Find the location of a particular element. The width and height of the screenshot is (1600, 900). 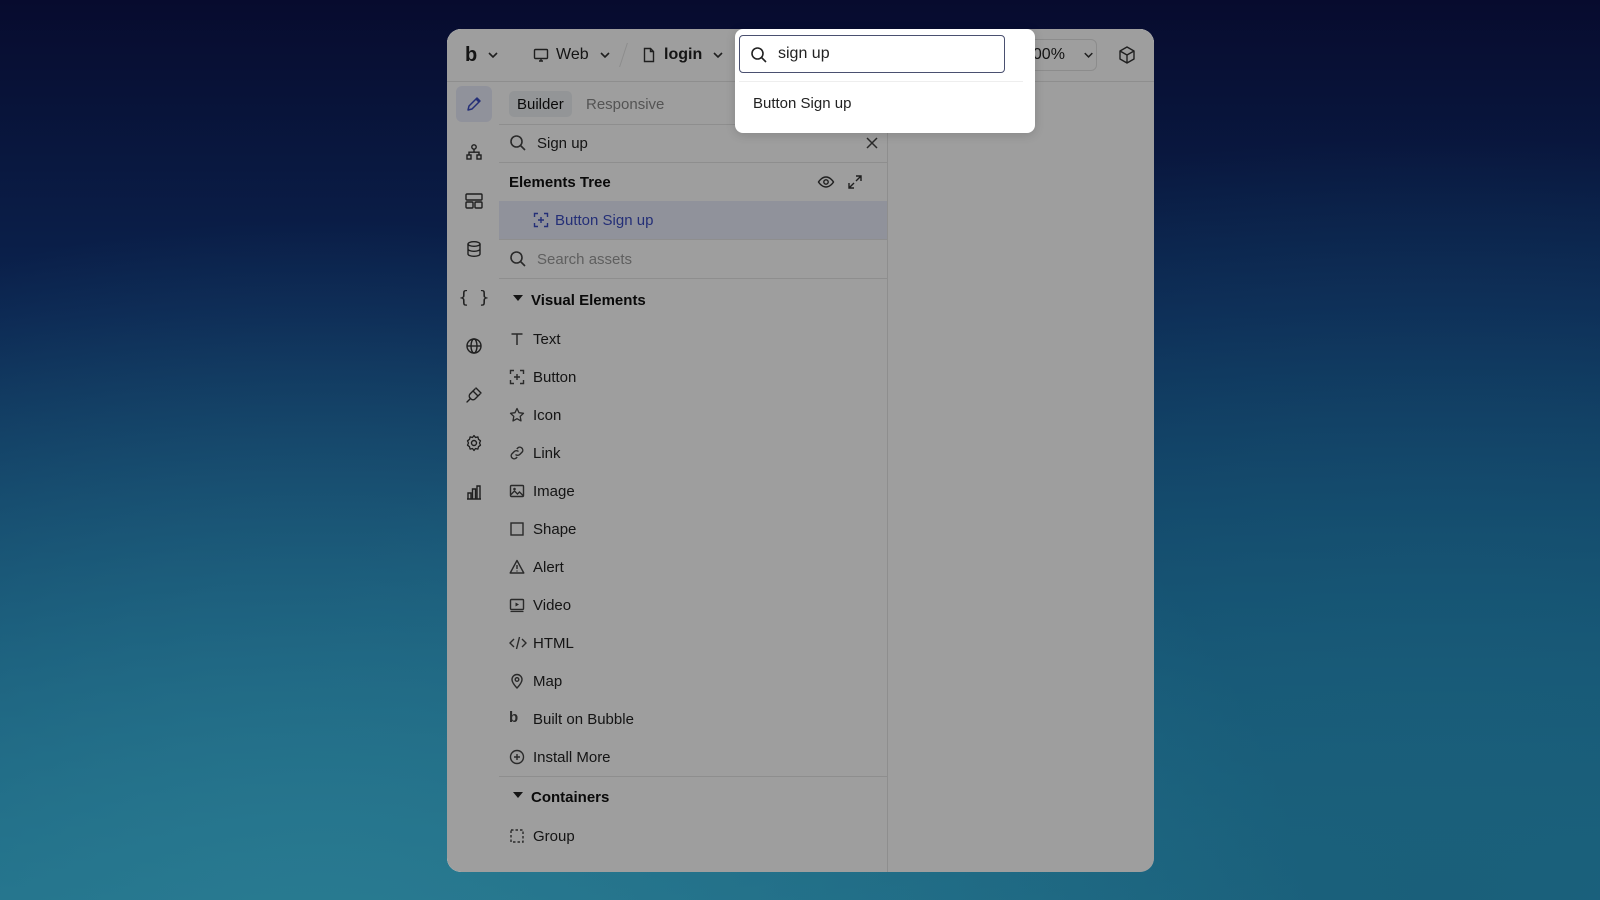

element-search-popup-input is located at coordinates (883, 54).